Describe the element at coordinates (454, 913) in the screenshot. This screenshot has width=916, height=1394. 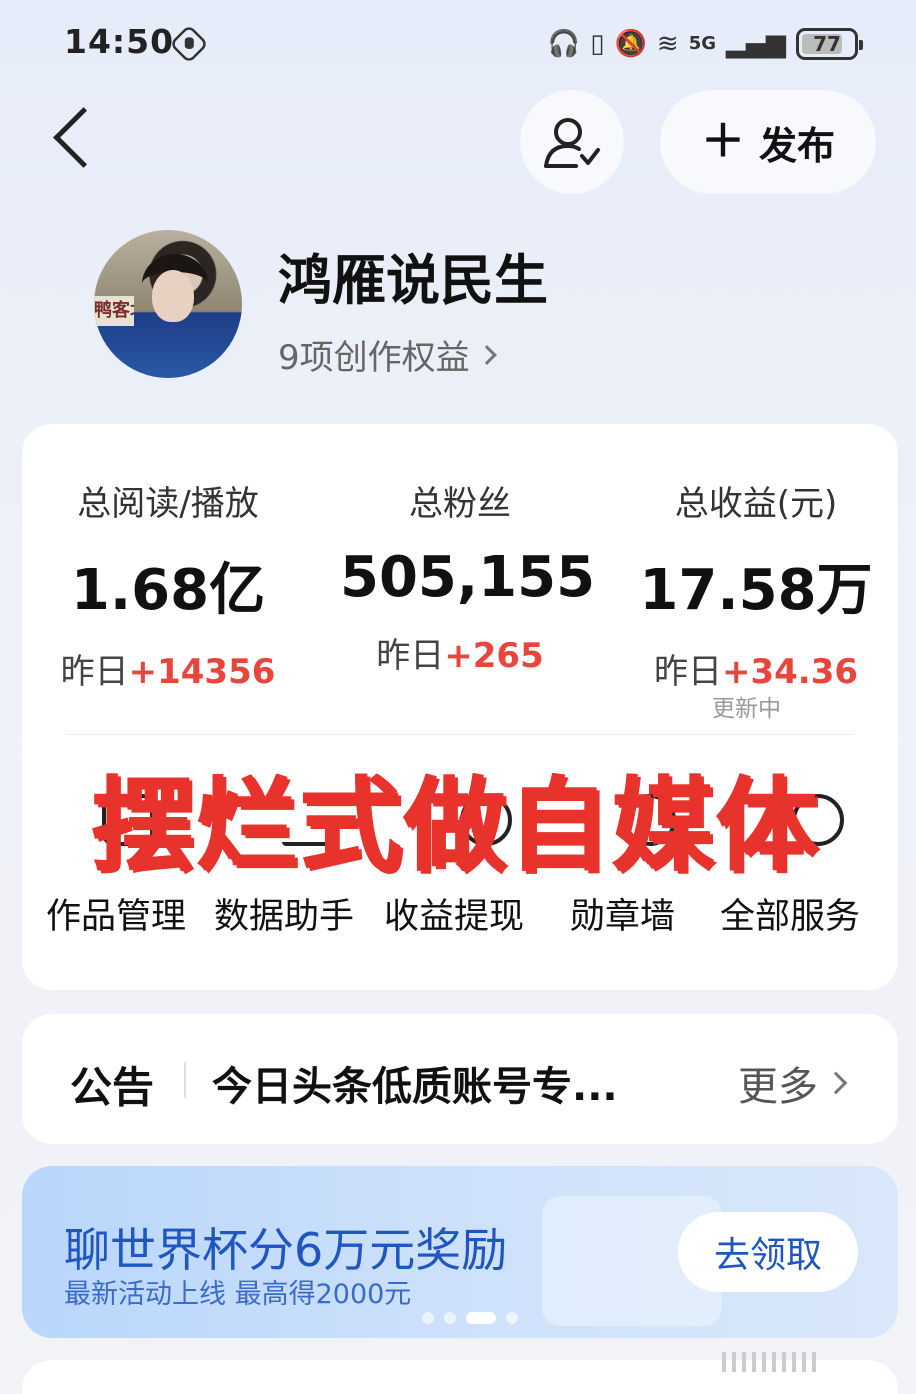
I see `service-withdraw: 收益提现` at that location.